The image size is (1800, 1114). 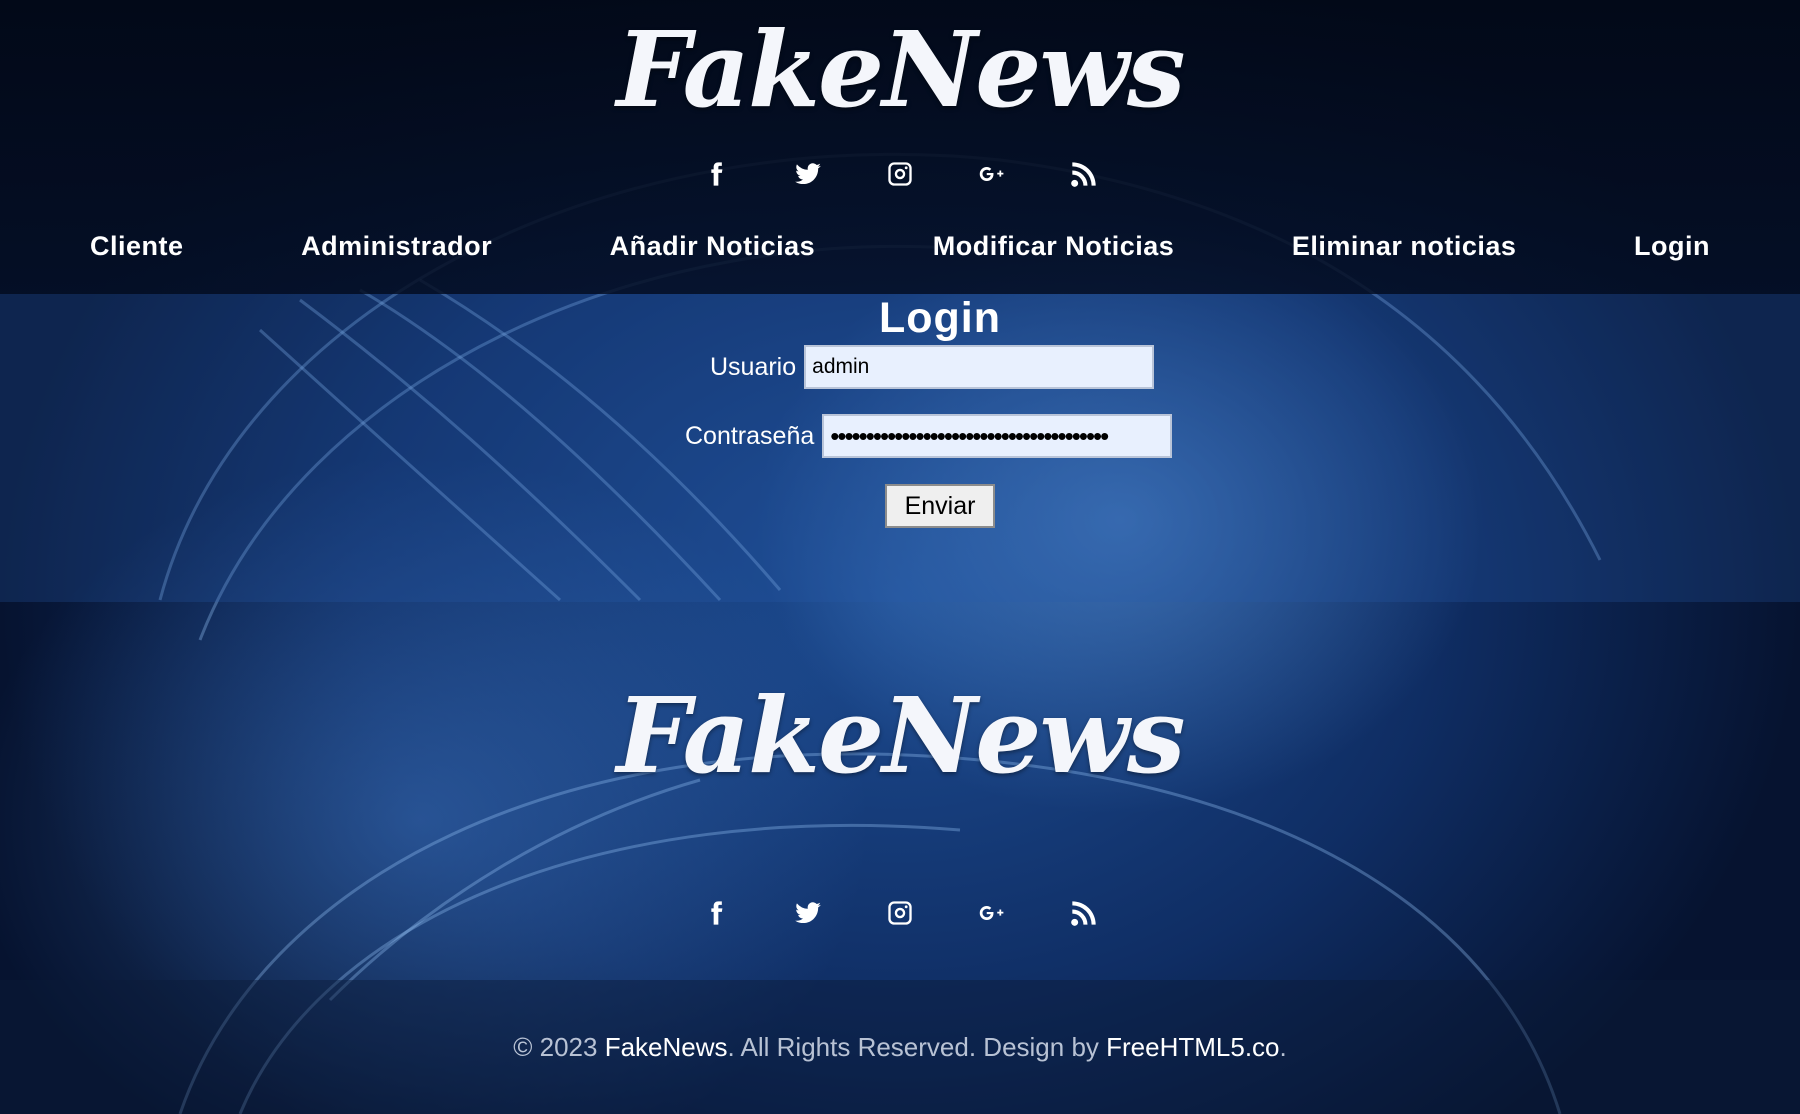 What do you see at coordinates (1283, 1047) in the screenshot?
I see `copyright-suffix: .` at bounding box center [1283, 1047].